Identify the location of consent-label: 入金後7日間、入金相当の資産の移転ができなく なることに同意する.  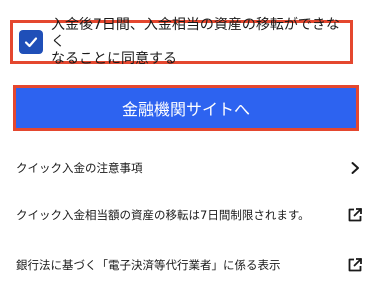
(195, 41).